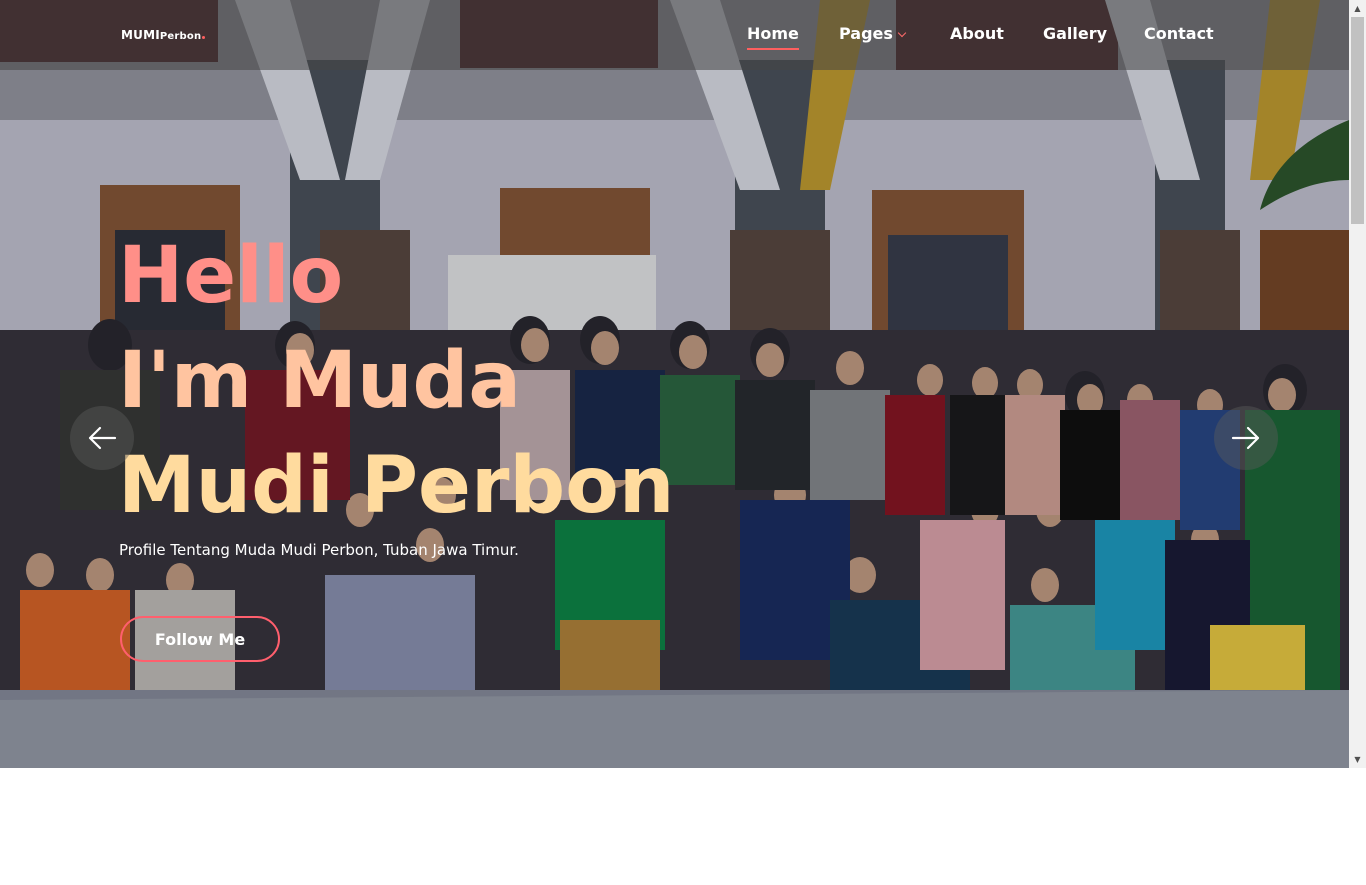  I want to click on brand-dot-icon, so click(204, 37).